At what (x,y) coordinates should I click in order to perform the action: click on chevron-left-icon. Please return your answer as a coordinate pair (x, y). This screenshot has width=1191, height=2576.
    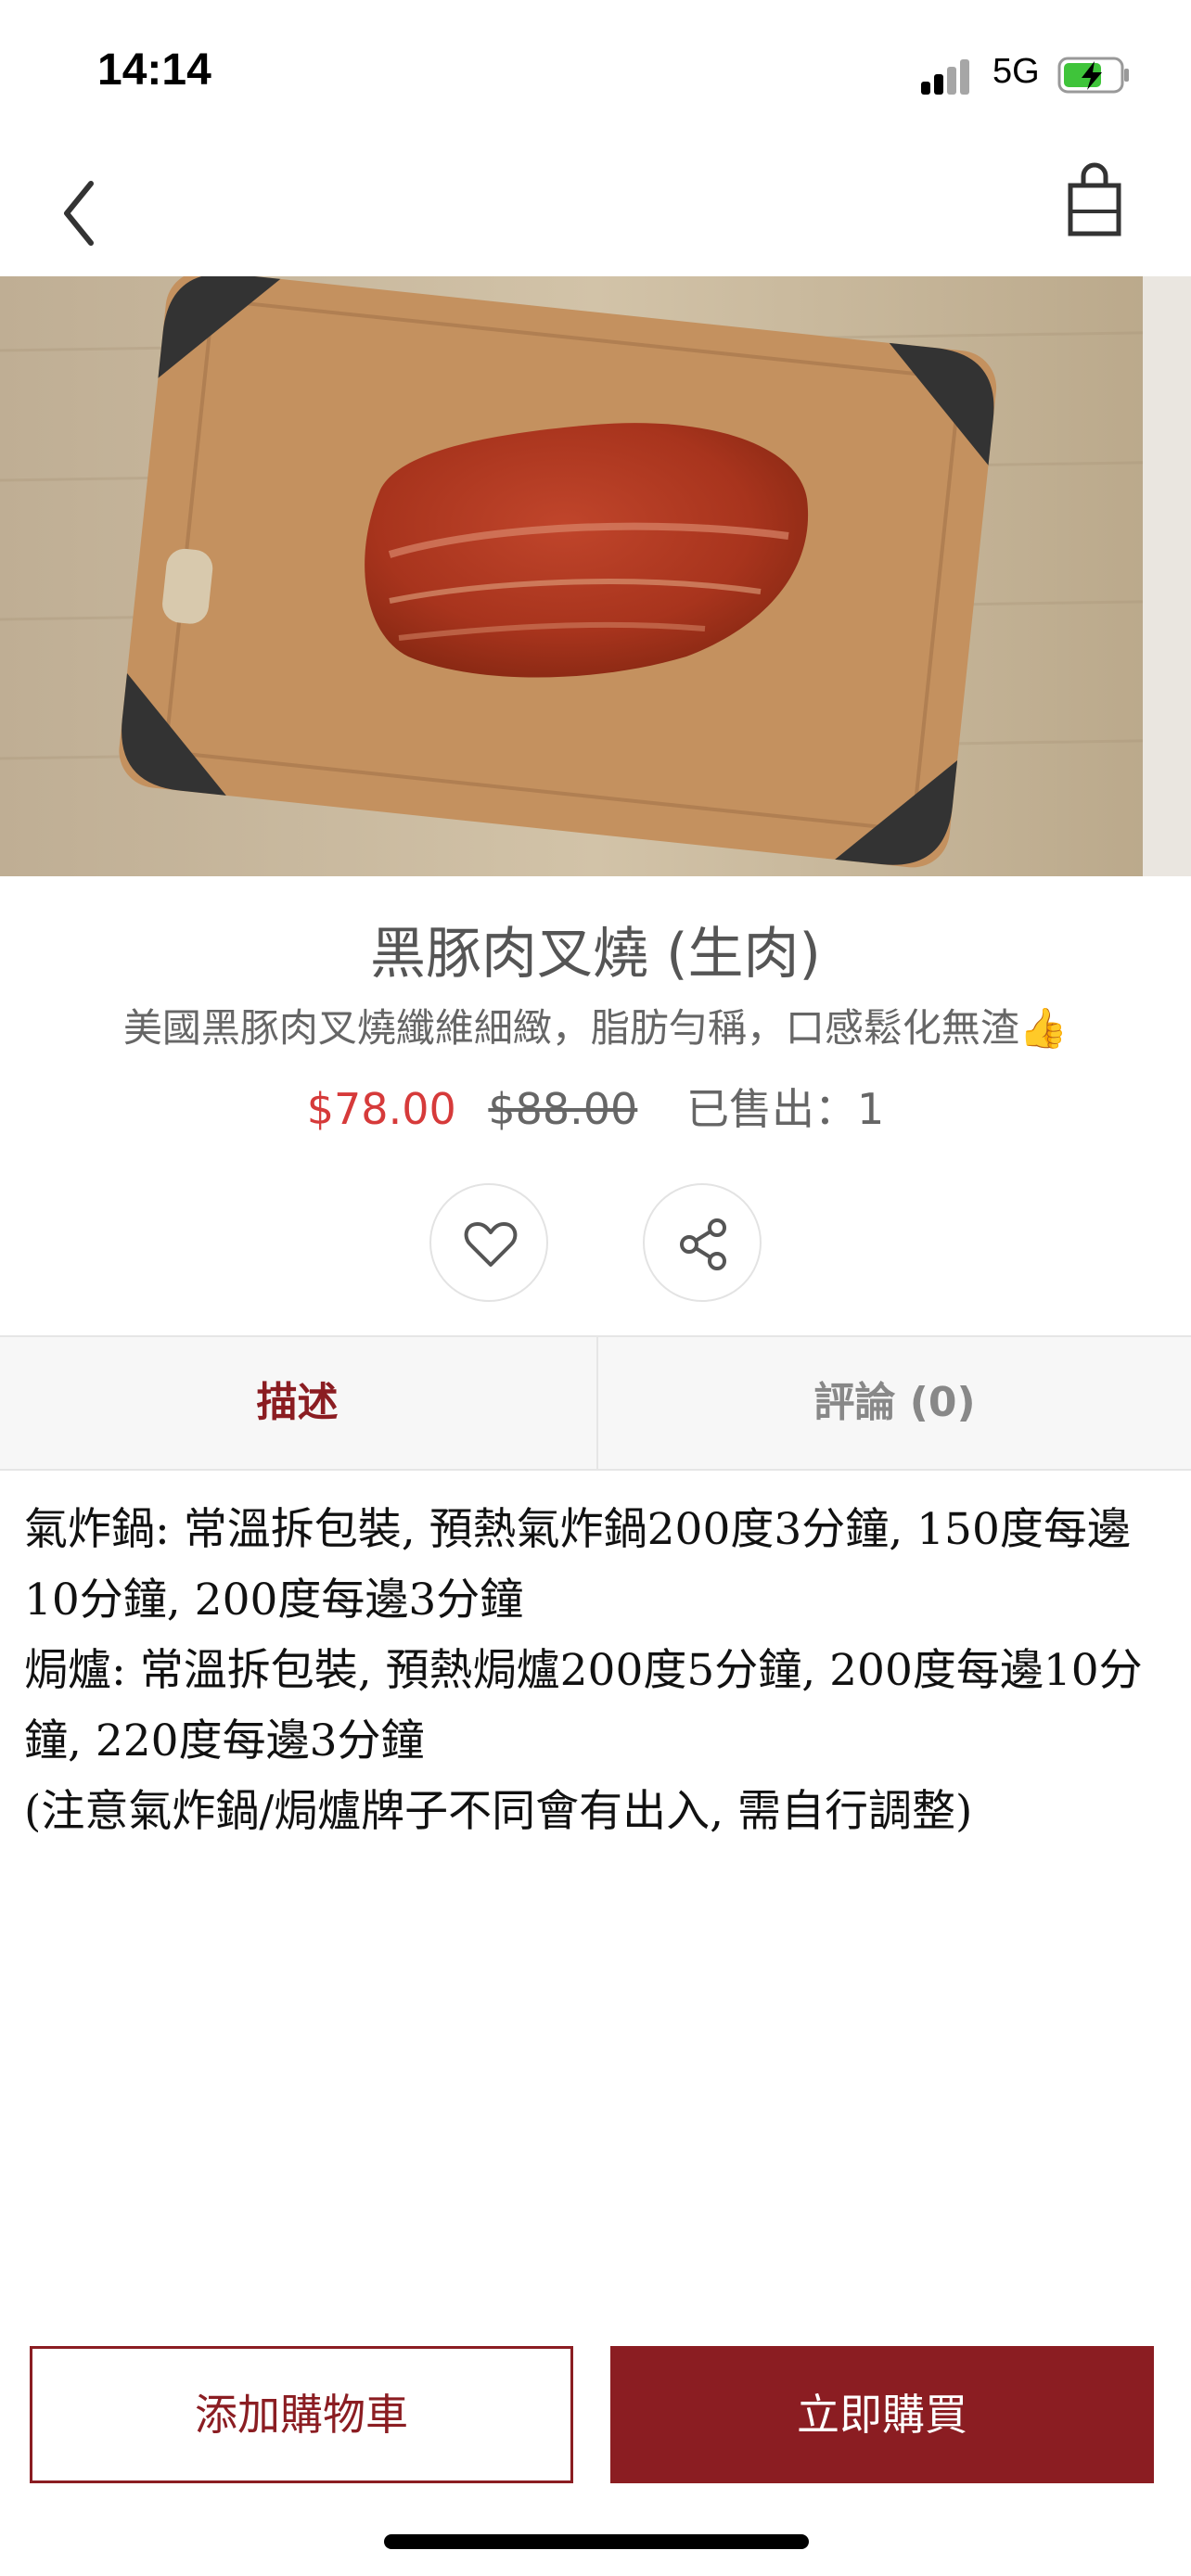
    Looking at the image, I should click on (79, 213).